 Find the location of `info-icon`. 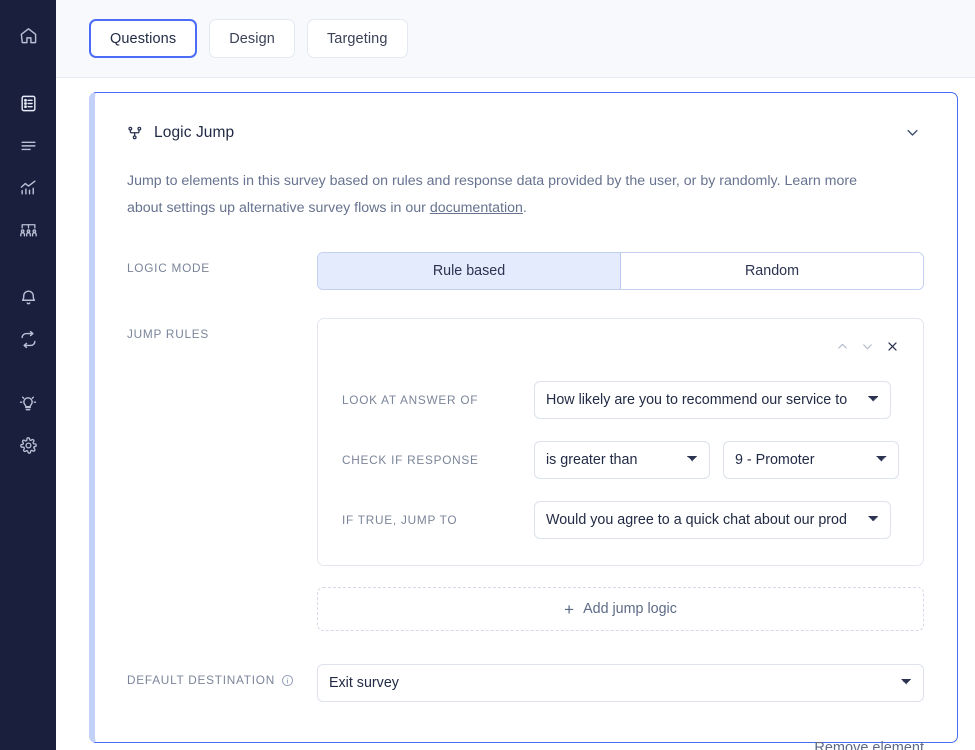

info-icon is located at coordinates (287, 680).